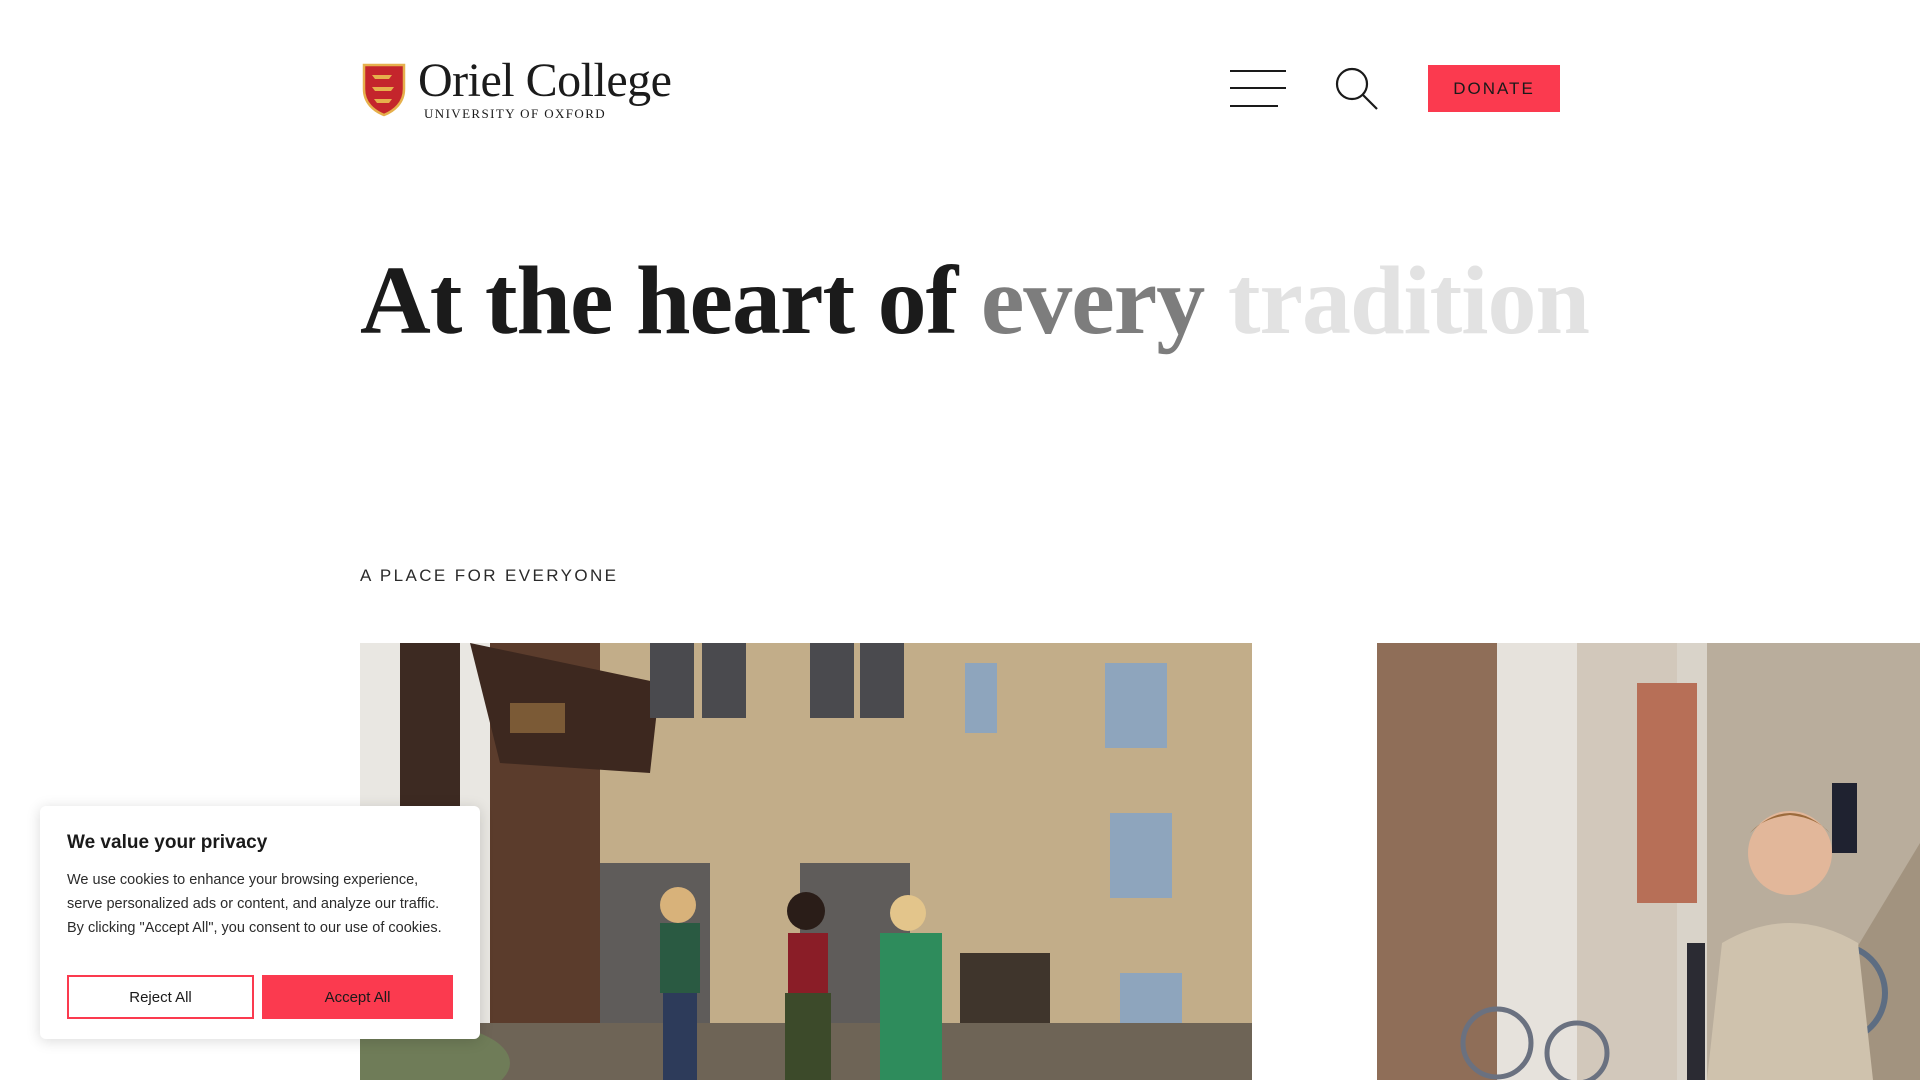 The height and width of the screenshot is (1080, 1920). Describe the element at coordinates (659, 301) in the screenshot. I see `hero-word-1: At the heart of` at that location.